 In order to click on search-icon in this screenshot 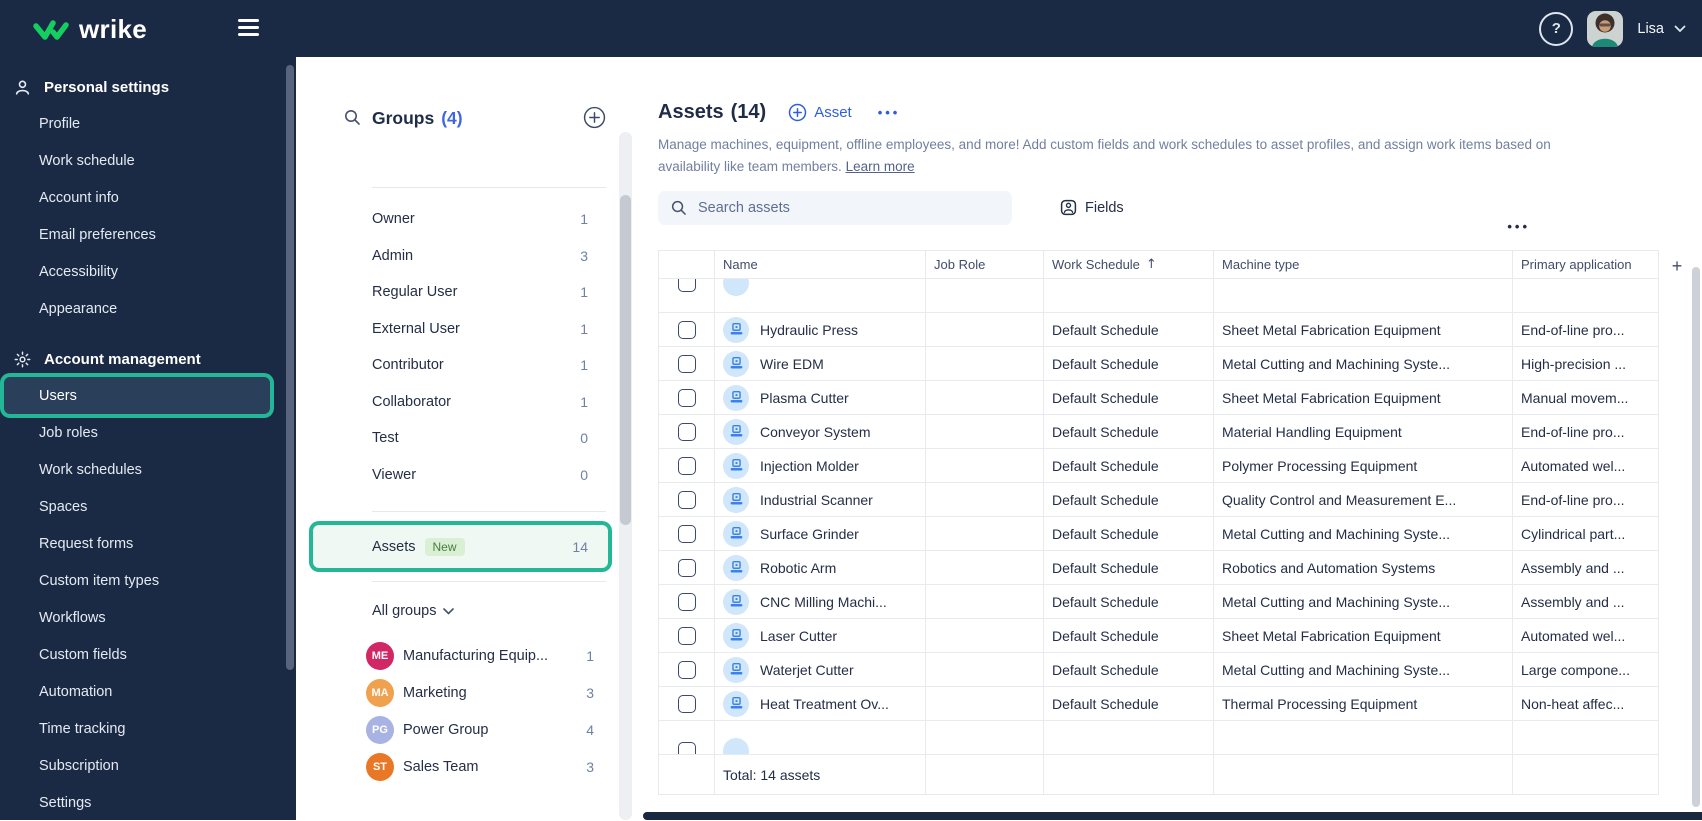, I will do `click(352, 117)`.